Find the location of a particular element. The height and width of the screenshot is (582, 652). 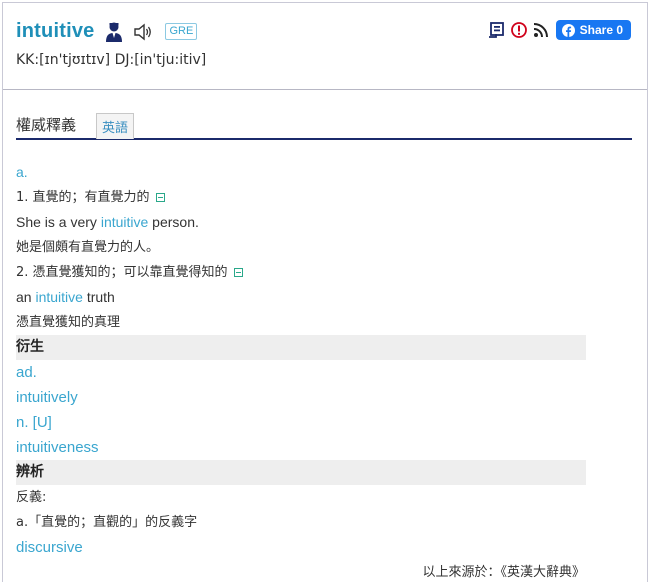

example-1: She is a very intuitive person. is located at coordinates (301, 222).